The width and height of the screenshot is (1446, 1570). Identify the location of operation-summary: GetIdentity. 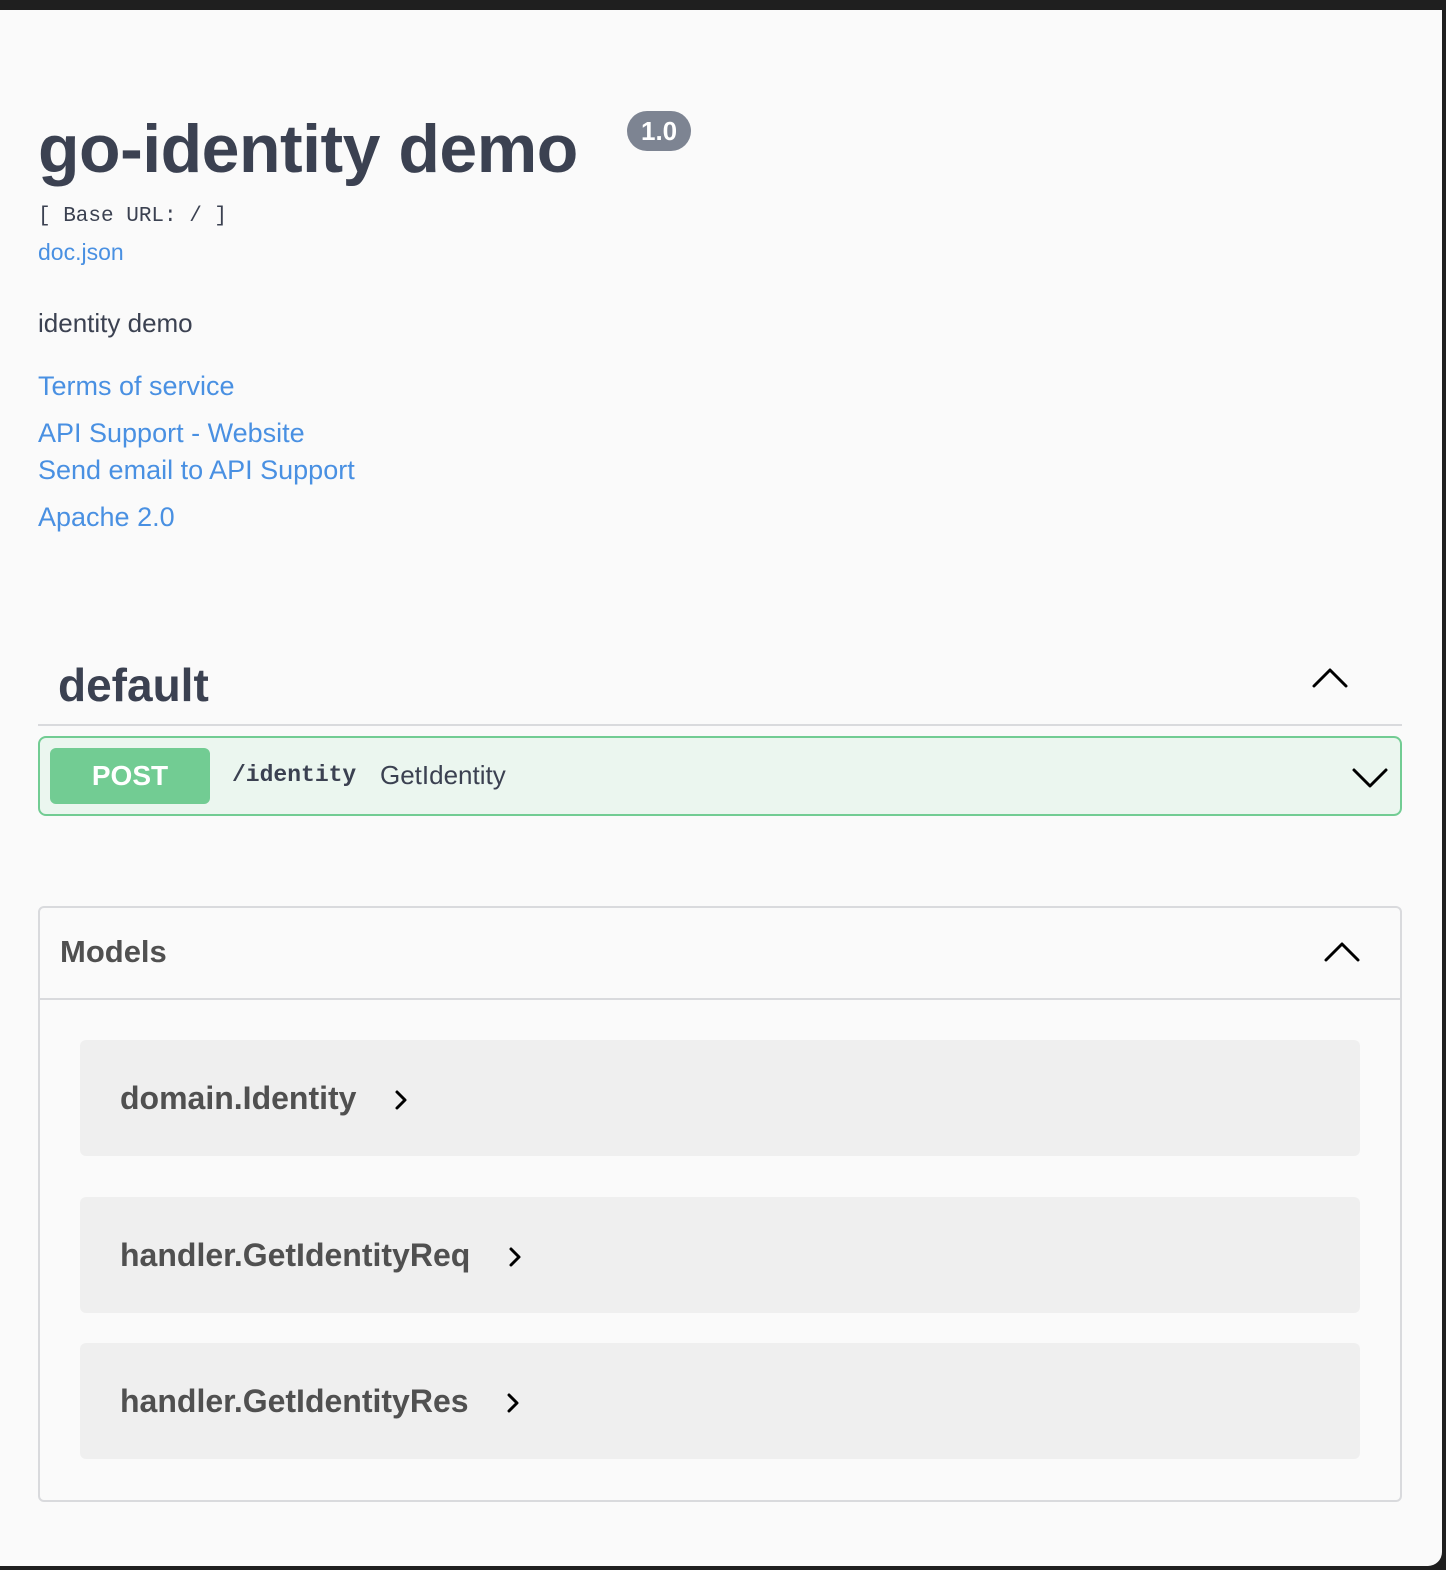
(443, 775).